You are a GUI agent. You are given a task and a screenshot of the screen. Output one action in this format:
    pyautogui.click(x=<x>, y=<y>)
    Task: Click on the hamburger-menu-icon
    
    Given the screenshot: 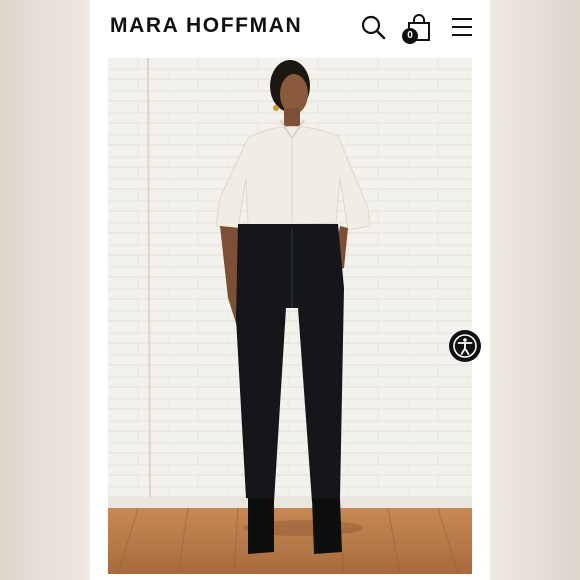 What is the action you would take?
    pyautogui.click(x=462, y=27)
    